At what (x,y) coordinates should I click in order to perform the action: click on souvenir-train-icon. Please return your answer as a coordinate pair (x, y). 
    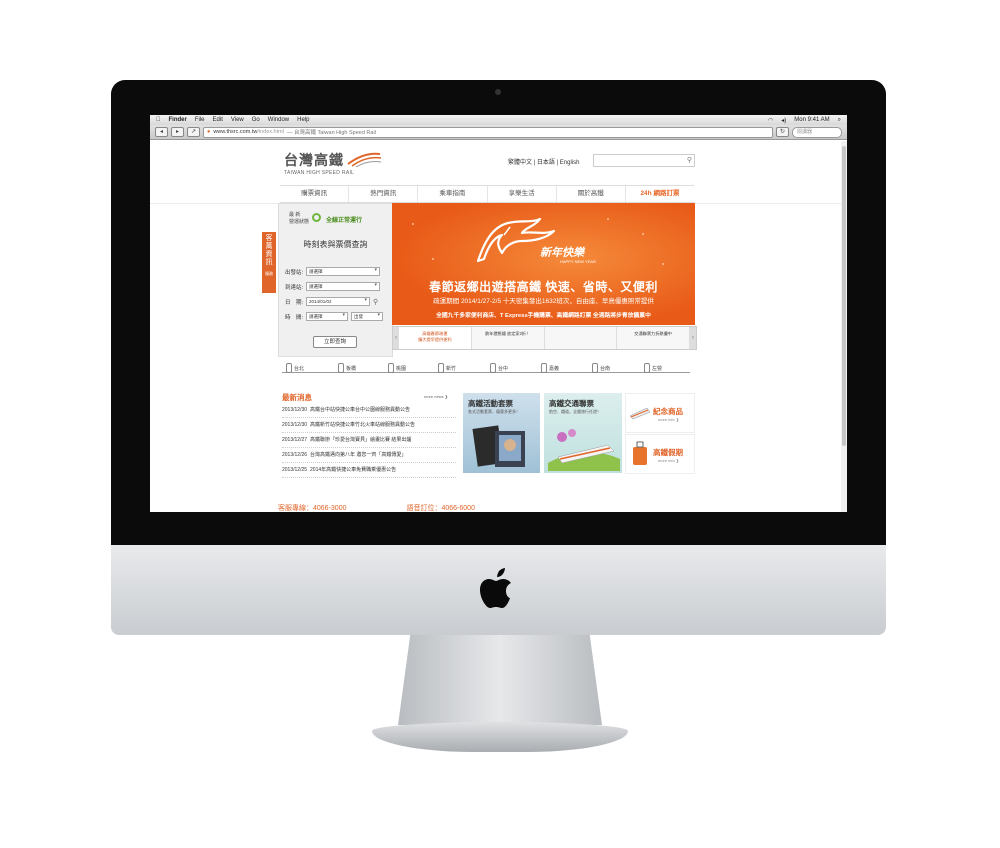
    Looking at the image, I should click on (640, 413).